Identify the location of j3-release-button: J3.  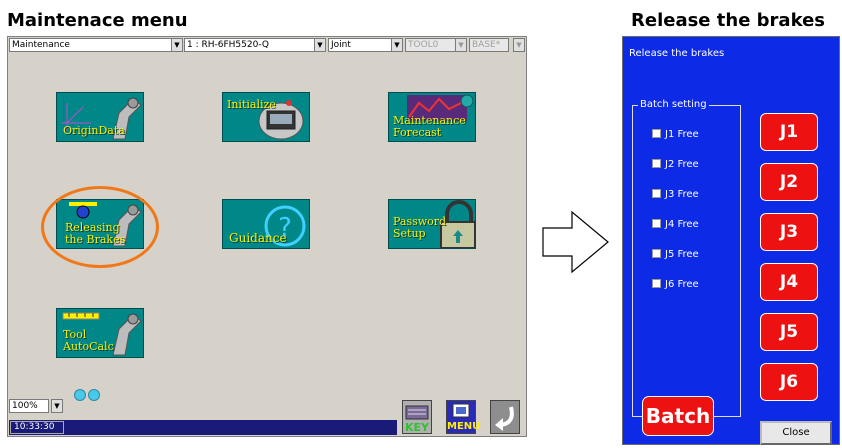
(789, 232).